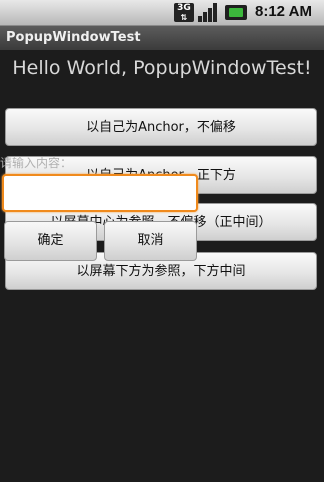 Image resolution: width=324 pixels, height=482 pixels. Describe the element at coordinates (184, 8) in the screenshot. I see `network-label: 3G` at that location.